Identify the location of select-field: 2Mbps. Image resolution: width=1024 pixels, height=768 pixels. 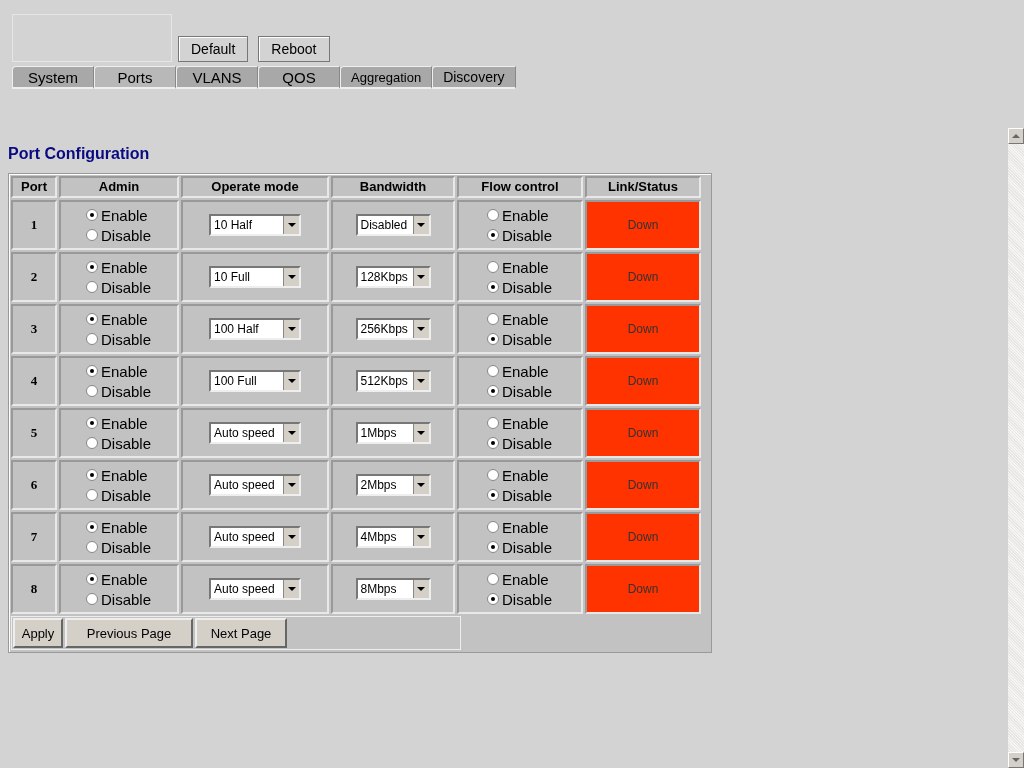
(393, 485).